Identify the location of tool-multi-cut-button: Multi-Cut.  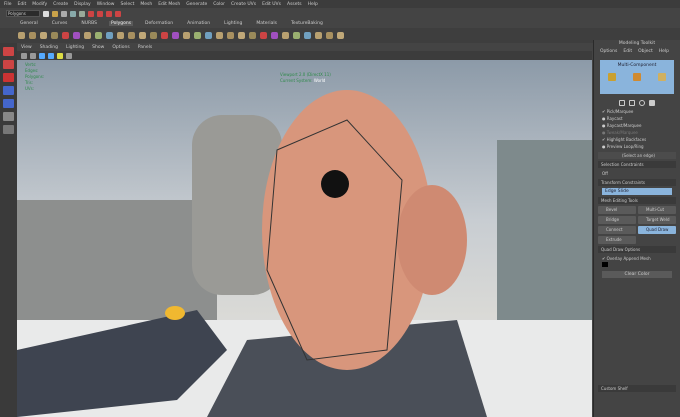
(657, 210).